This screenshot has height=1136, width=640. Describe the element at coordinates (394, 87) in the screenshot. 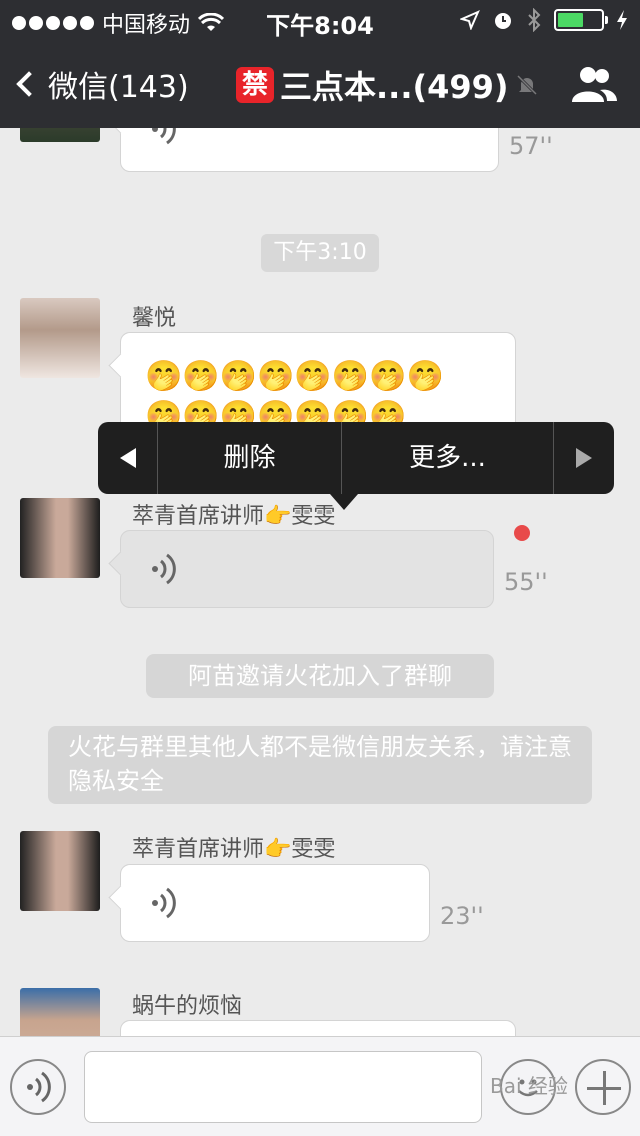

I see `group-name: 三点本...(499)` at that location.